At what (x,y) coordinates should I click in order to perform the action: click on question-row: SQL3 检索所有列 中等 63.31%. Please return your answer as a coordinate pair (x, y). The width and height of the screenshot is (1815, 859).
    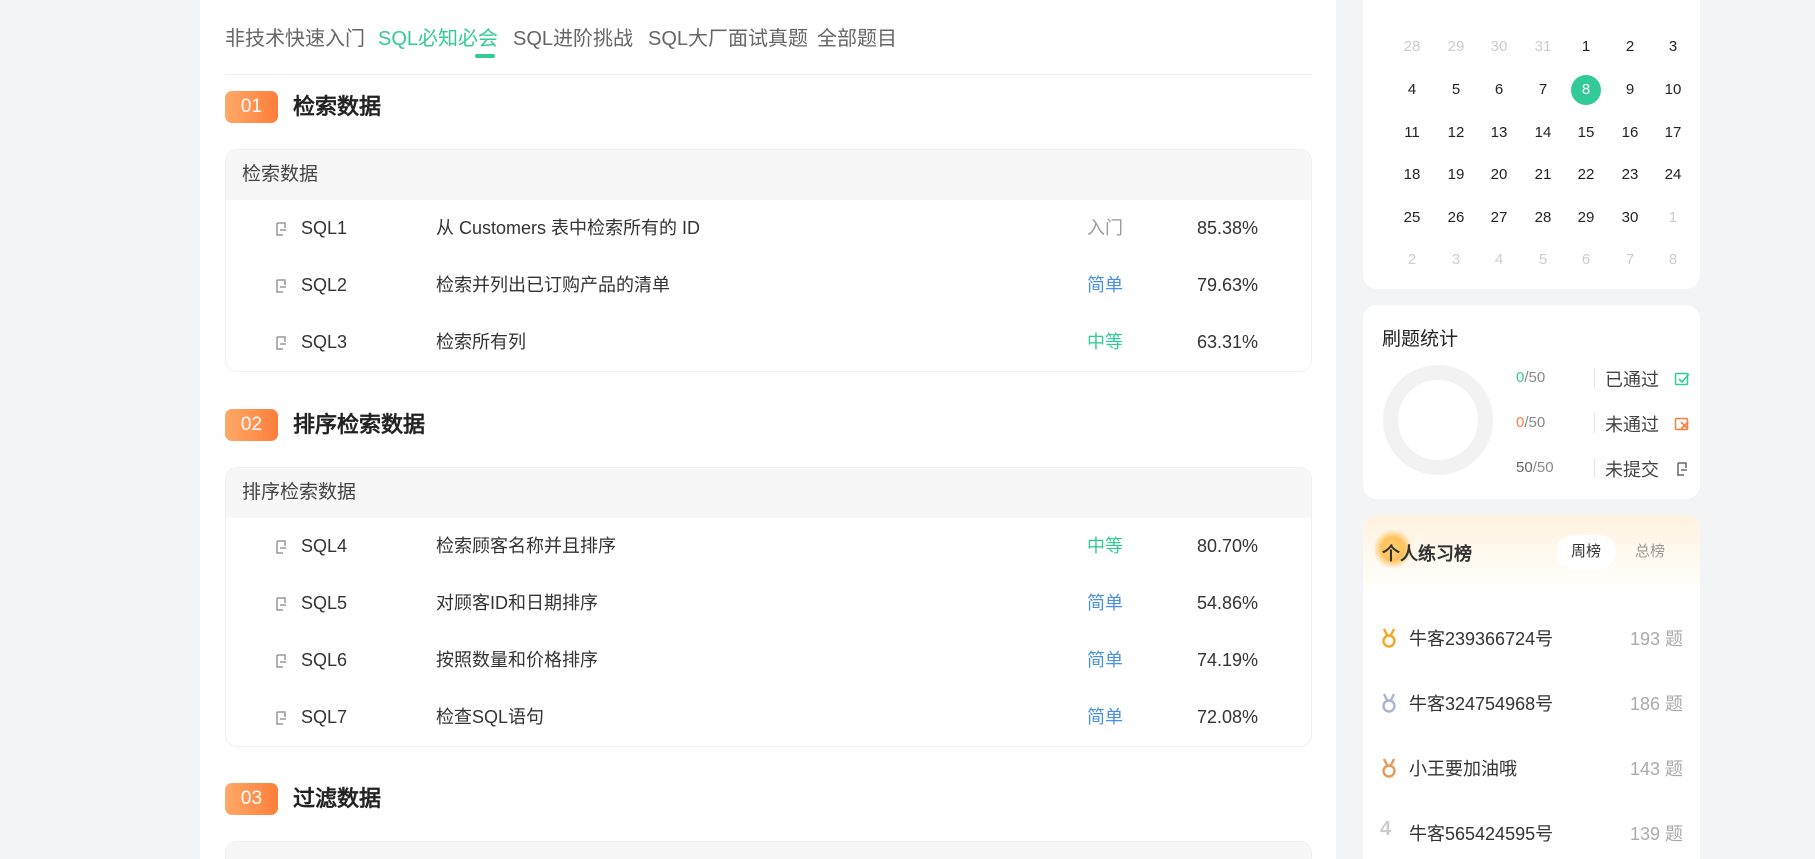
    Looking at the image, I should click on (768, 342).